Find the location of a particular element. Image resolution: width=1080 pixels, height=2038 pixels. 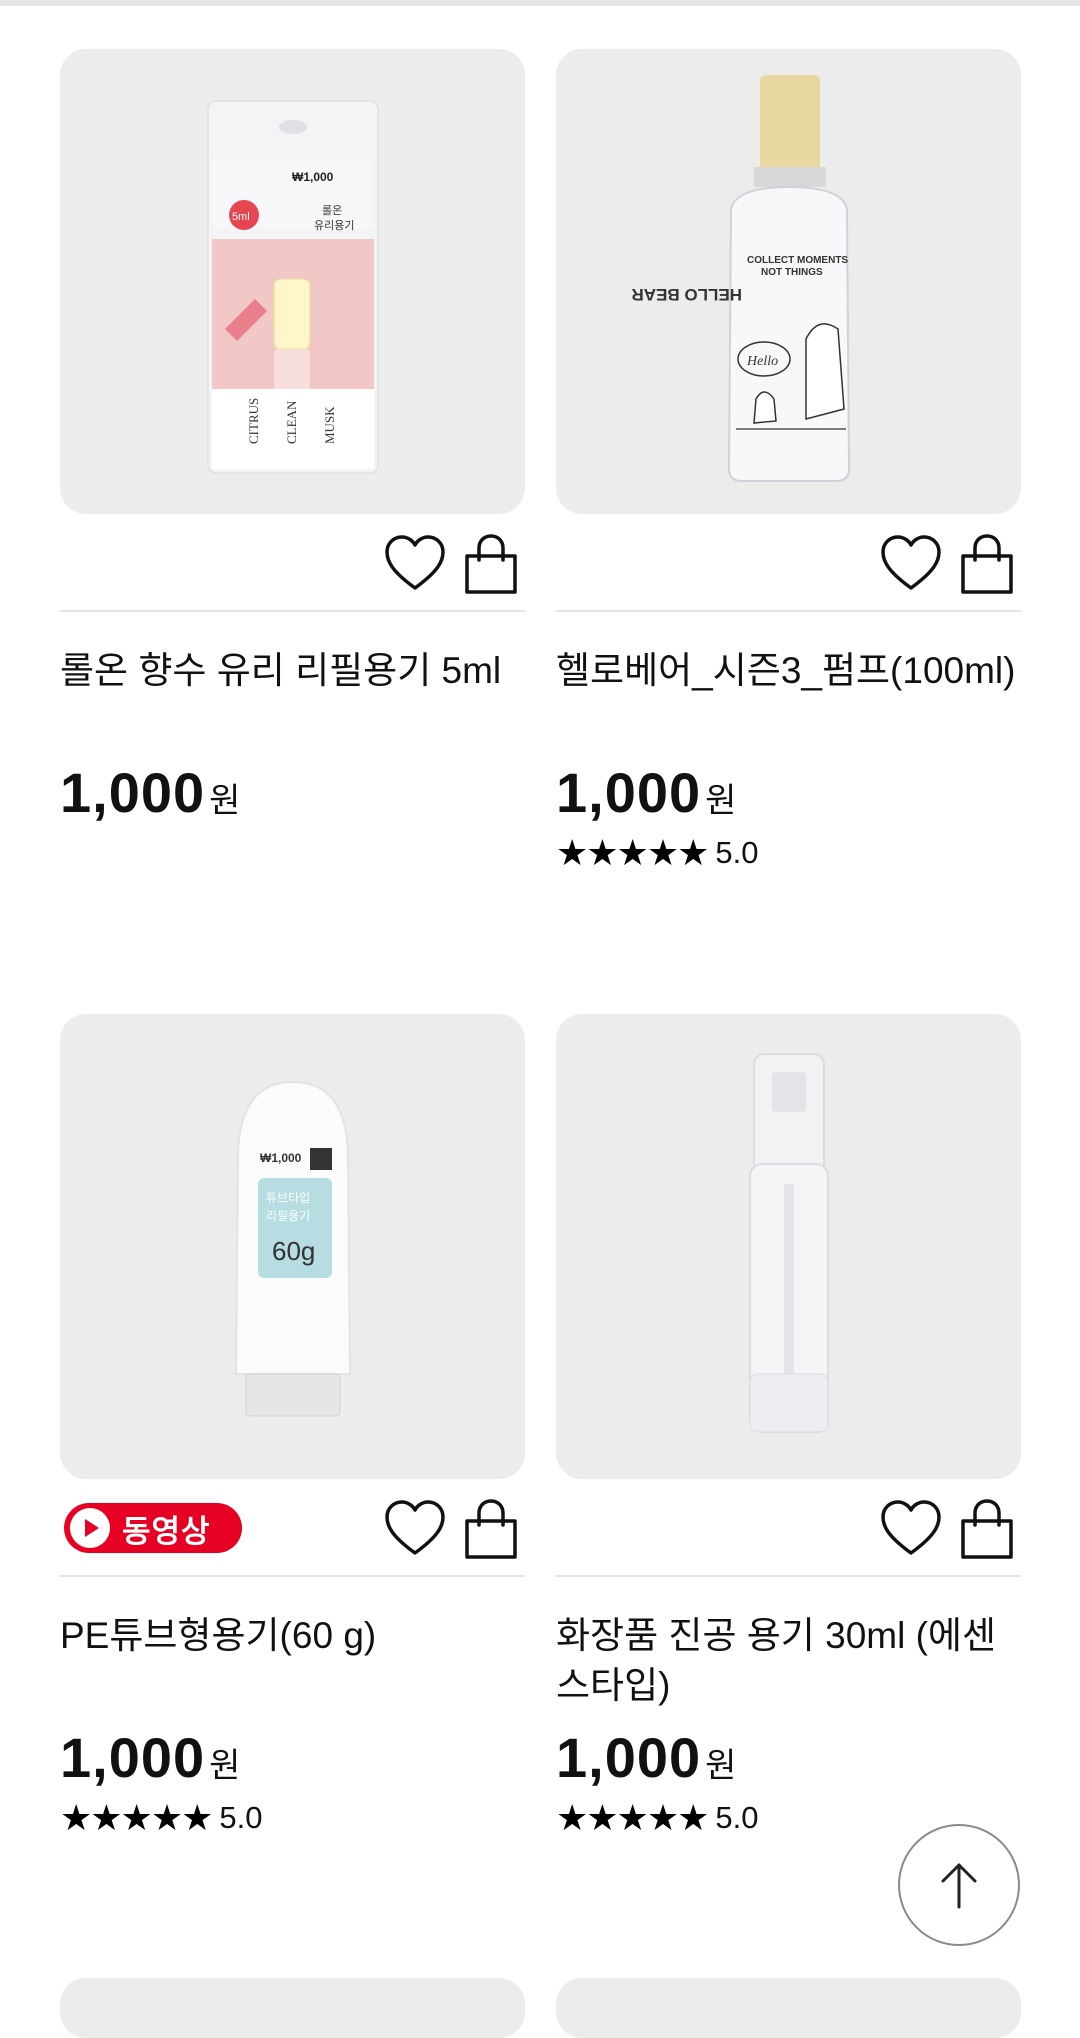

svg-text: 리필용기 is located at coordinates (288, 1216).